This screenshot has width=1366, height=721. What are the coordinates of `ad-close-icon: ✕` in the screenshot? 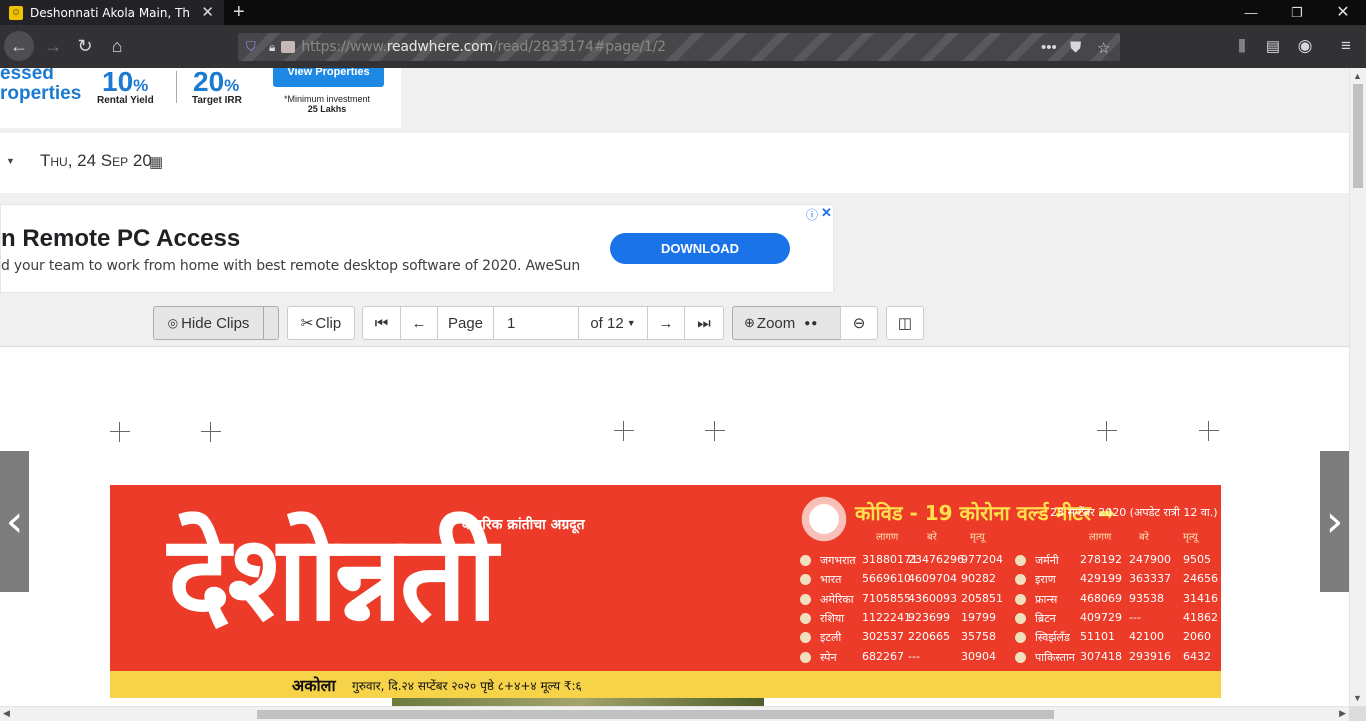 It's located at (826, 213).